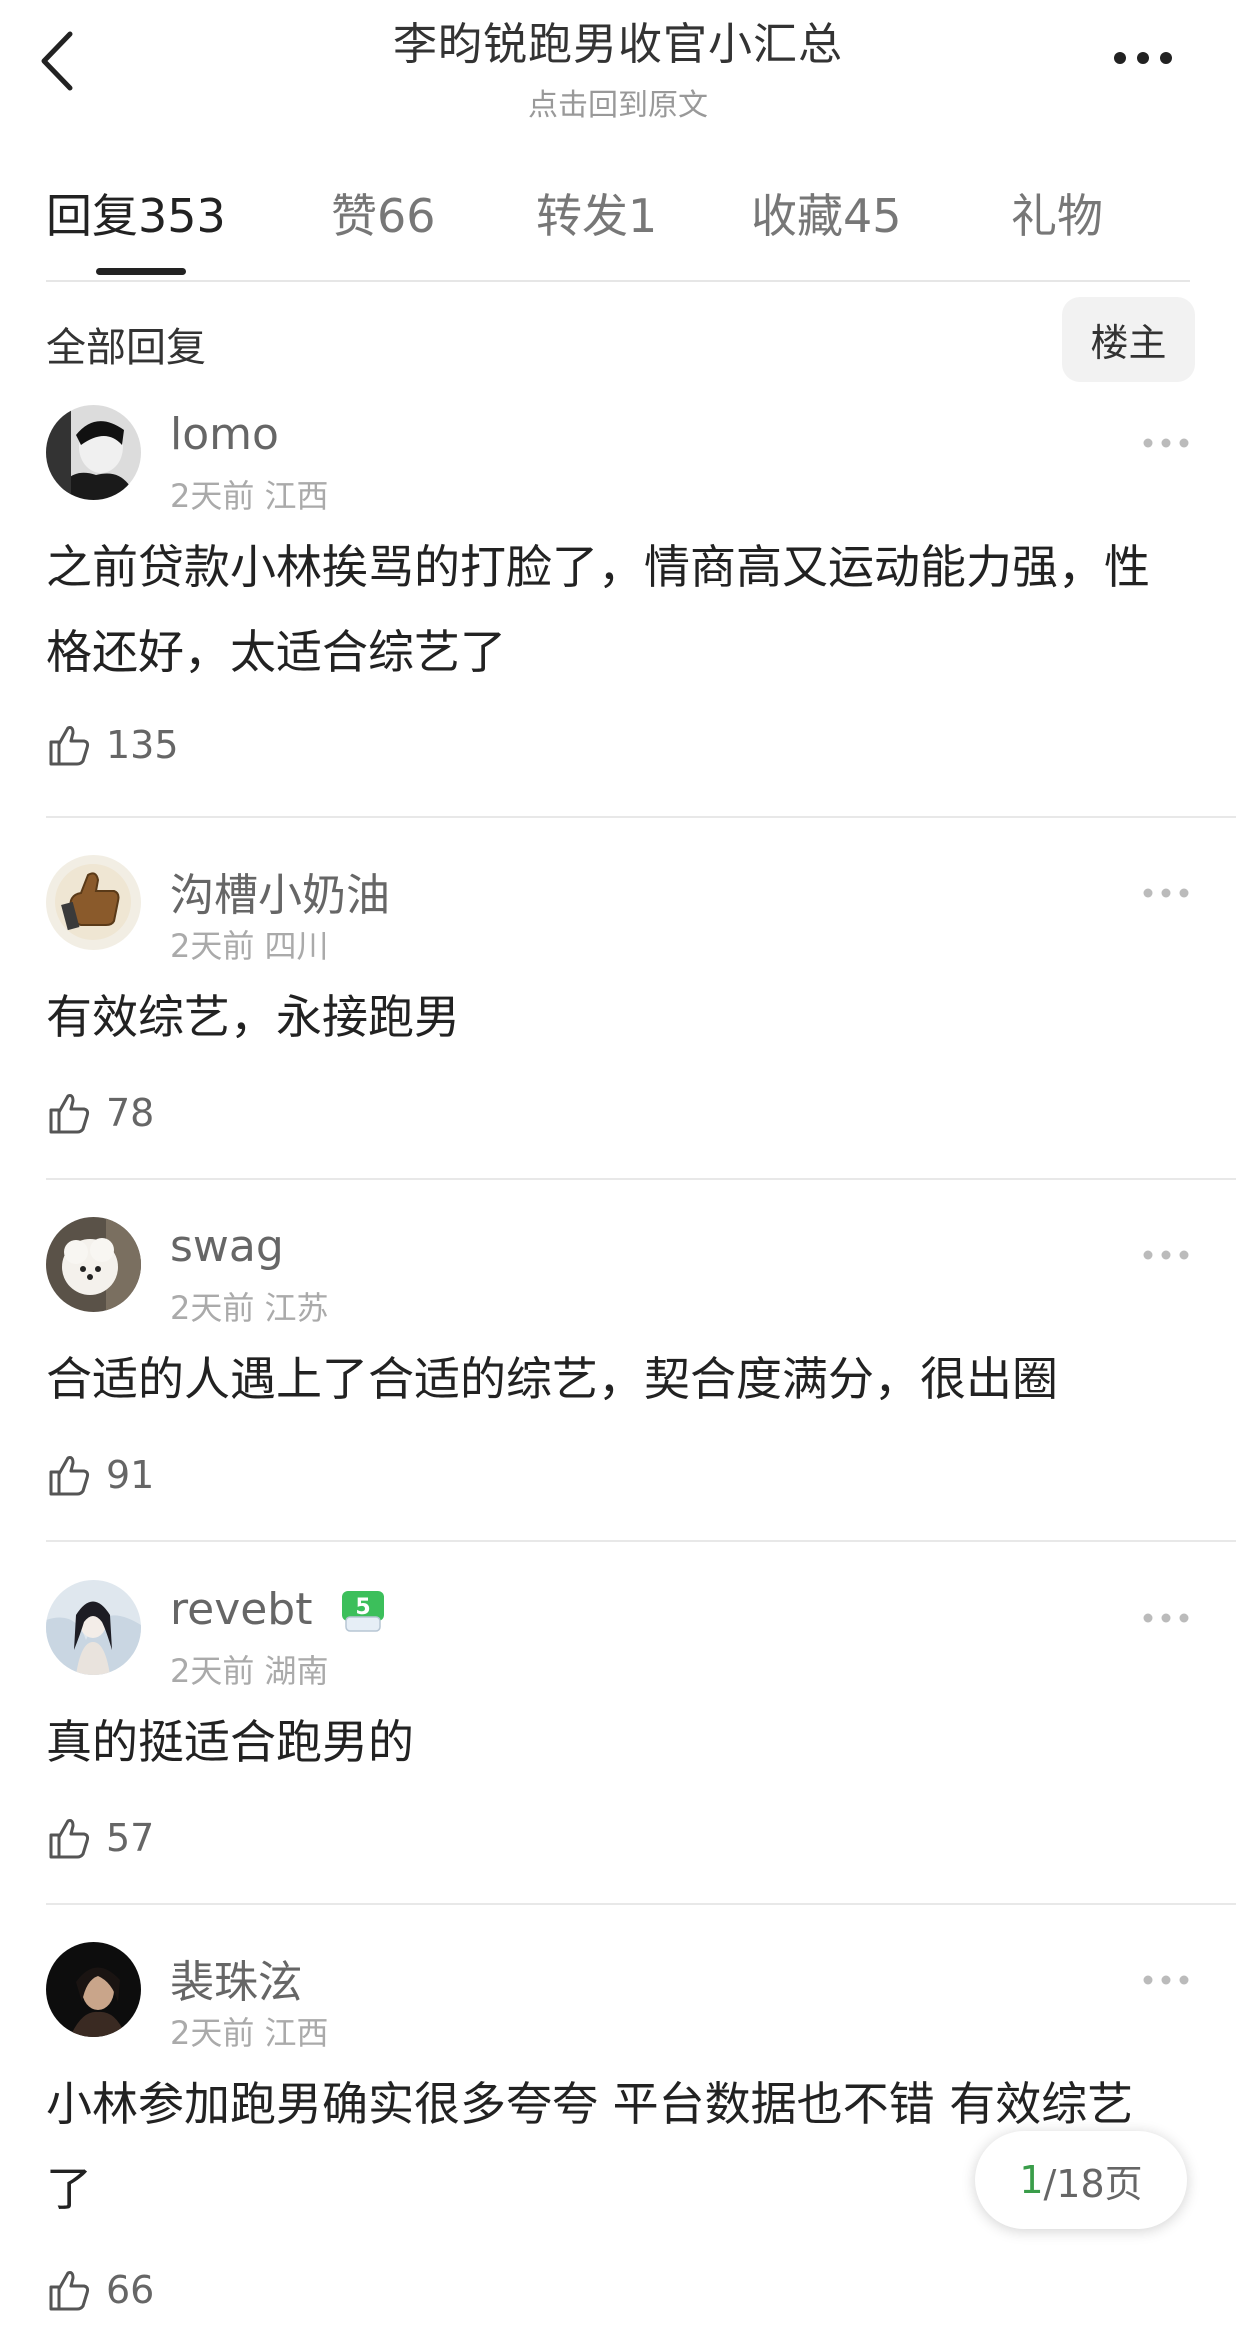 The height and width of the screenshot is (2325, 1236). What do you see at coordinates (224, 434) in the screenshot?
I see `username: lomo` at bounding box center [224, 434].